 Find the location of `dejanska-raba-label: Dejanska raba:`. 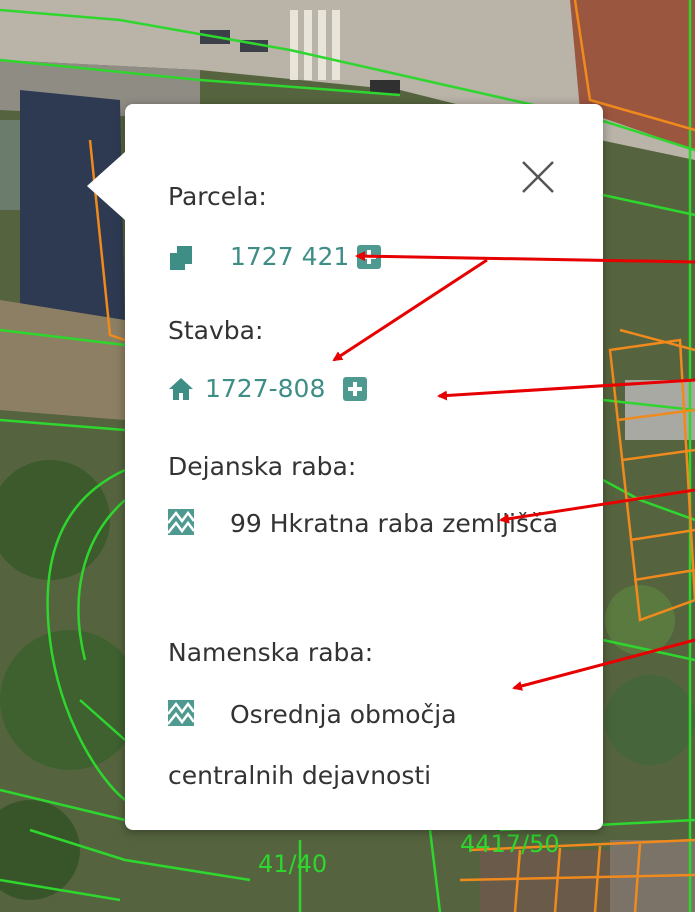

dejanska-raba-label: Dejanska raba: is located at coordinates (262, 466).